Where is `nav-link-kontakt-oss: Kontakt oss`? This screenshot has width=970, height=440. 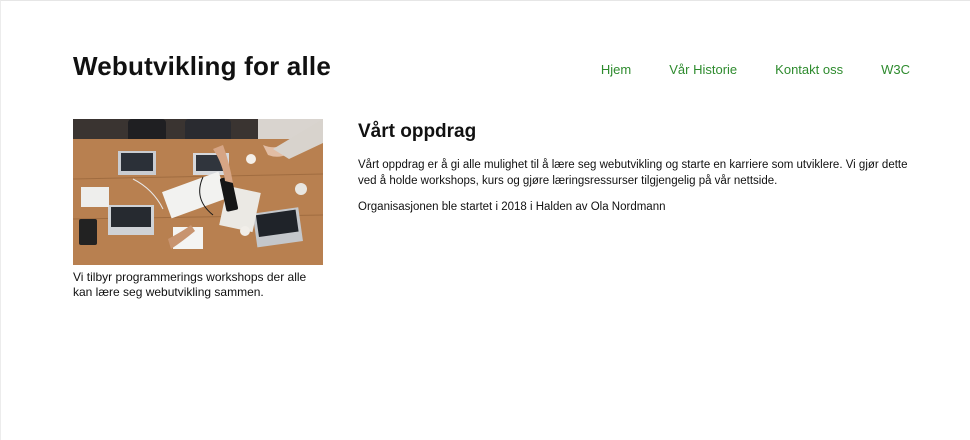 nav-link-kontakt-oss: Kontakt oss is located at coordinates (809, 69).